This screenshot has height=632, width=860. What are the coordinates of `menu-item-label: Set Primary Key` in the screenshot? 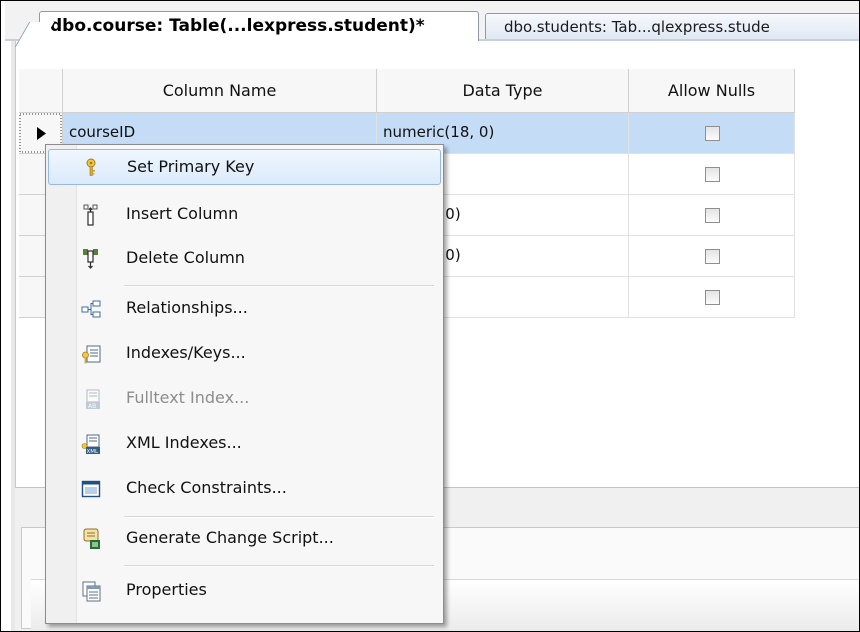 It's located at (191, 166).